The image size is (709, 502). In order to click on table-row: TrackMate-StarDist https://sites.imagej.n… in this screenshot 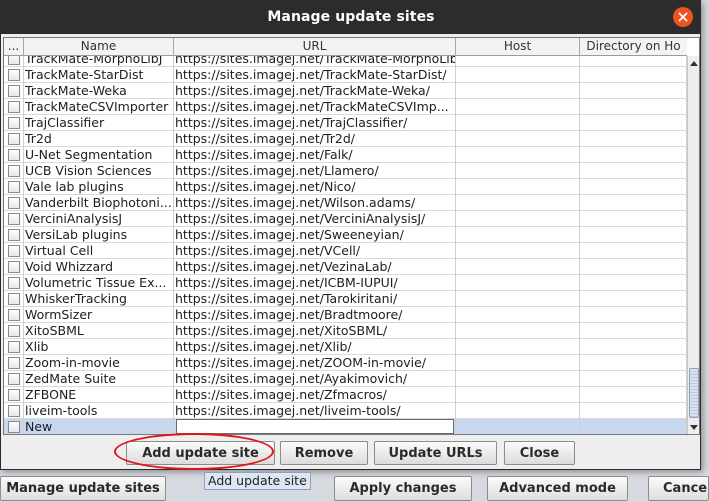, I will do `click(345, 75)`.